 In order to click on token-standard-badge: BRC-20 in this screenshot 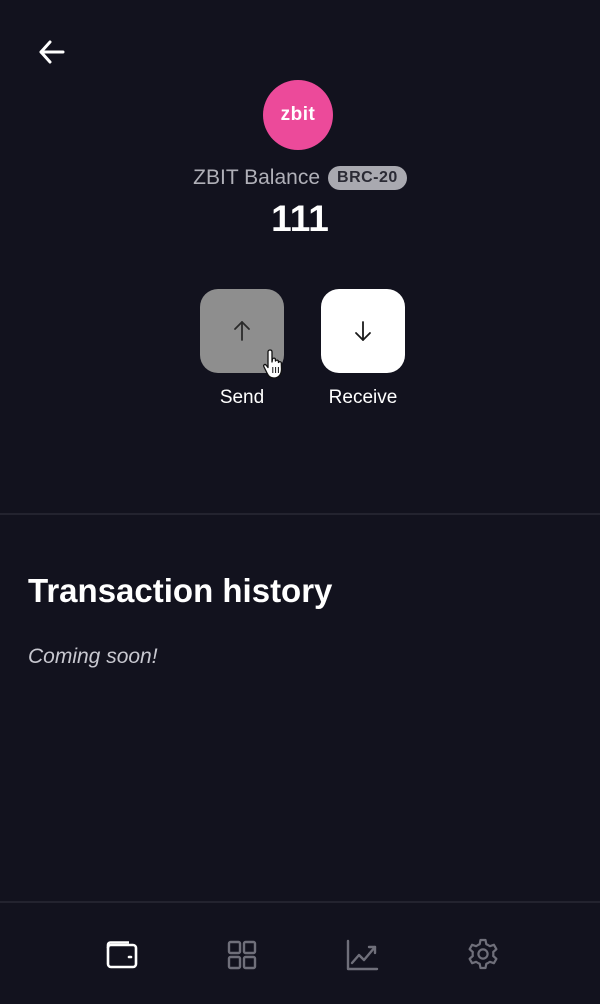, I will do `click(367, 178)`.